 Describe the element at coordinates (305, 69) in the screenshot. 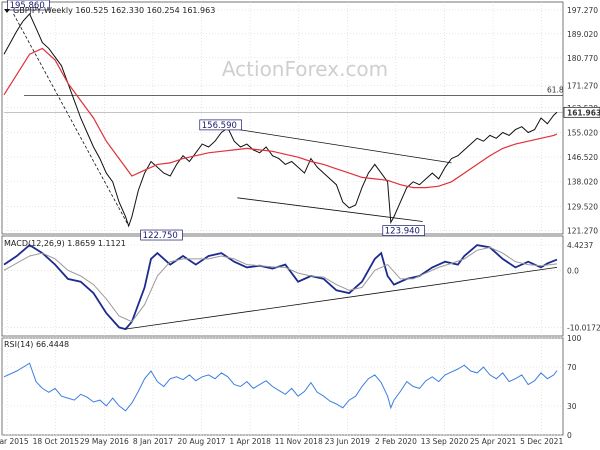

I see `watermark: ActionForex.com` at that location.